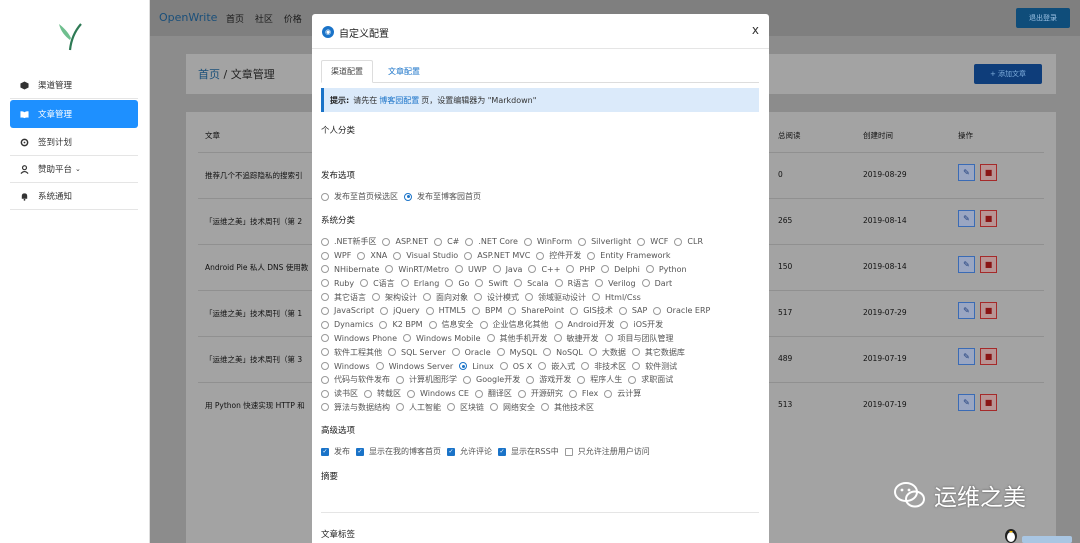  I want to click on system-category-option: ASP.NET MVC, so click(497, 255).